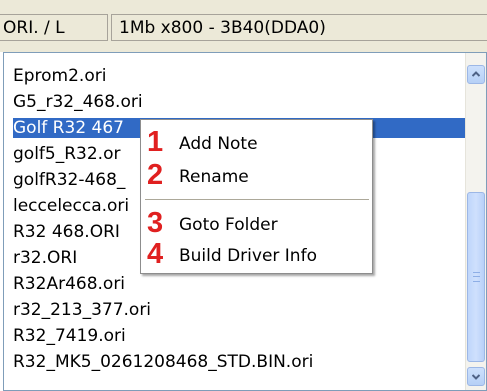 Image resolution: width=487 pixels, height=391 pixels. I want to click on header-cell-file-type: ORI. / L, so click(54, 27).